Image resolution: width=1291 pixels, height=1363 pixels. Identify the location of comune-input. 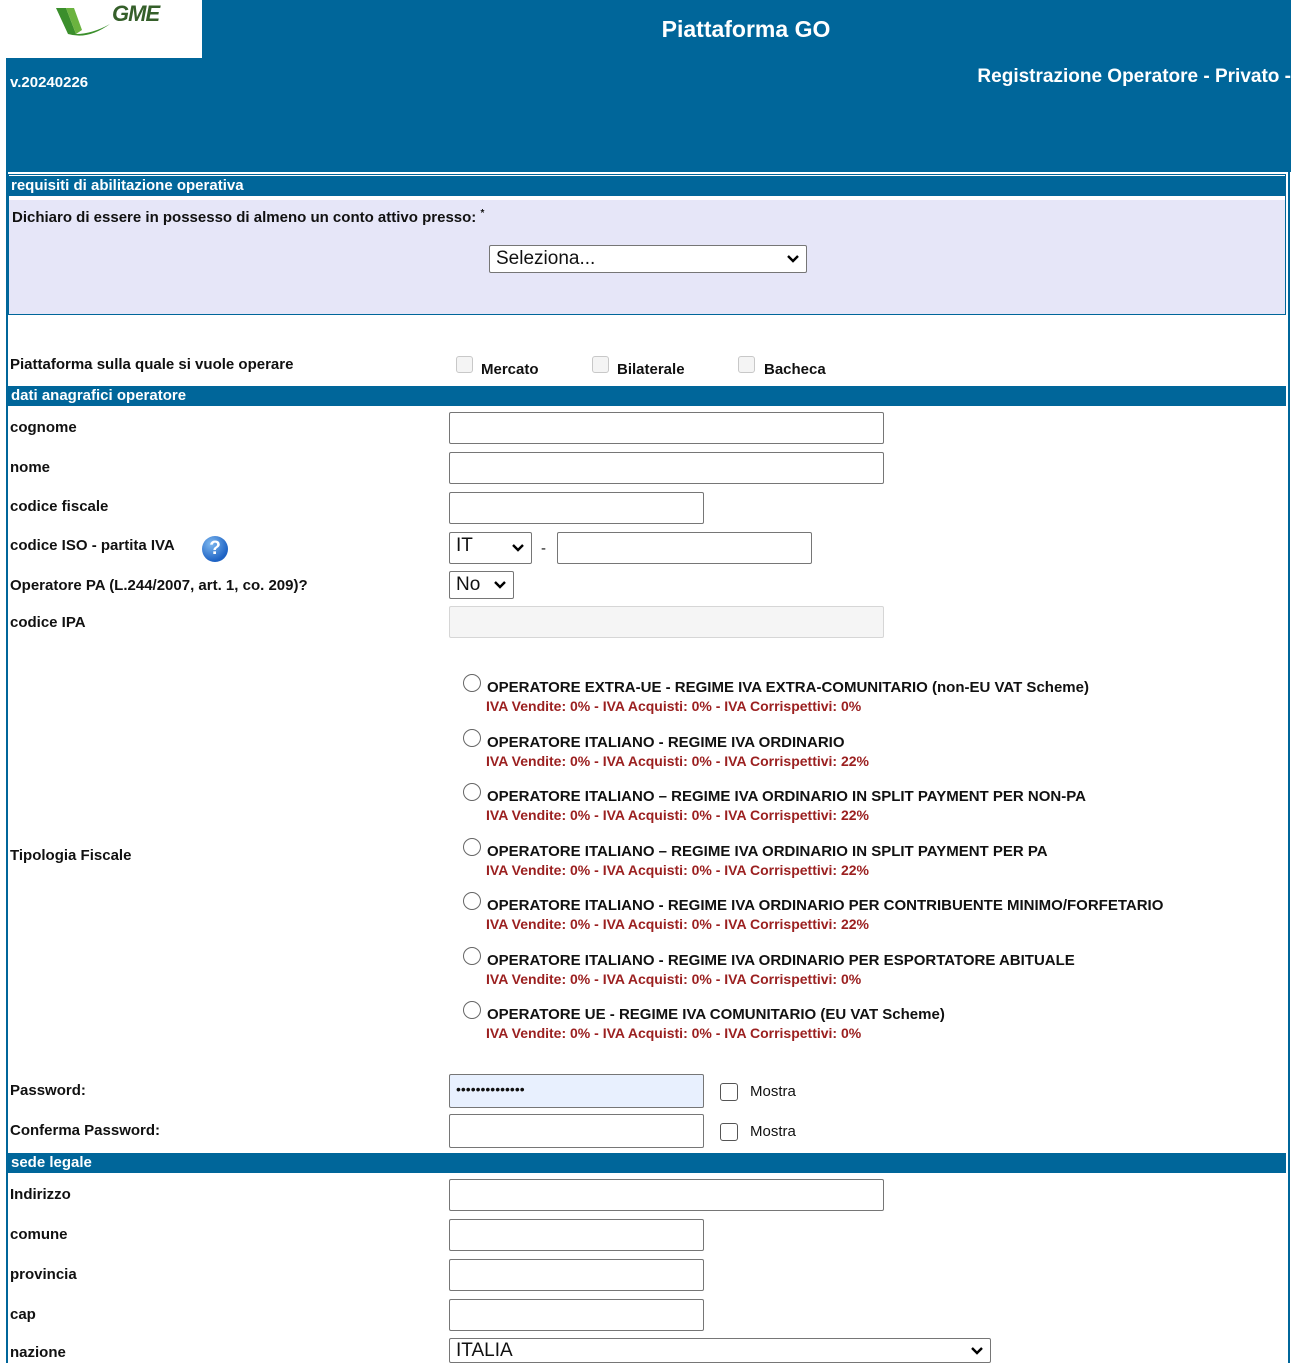
(576, 1235).